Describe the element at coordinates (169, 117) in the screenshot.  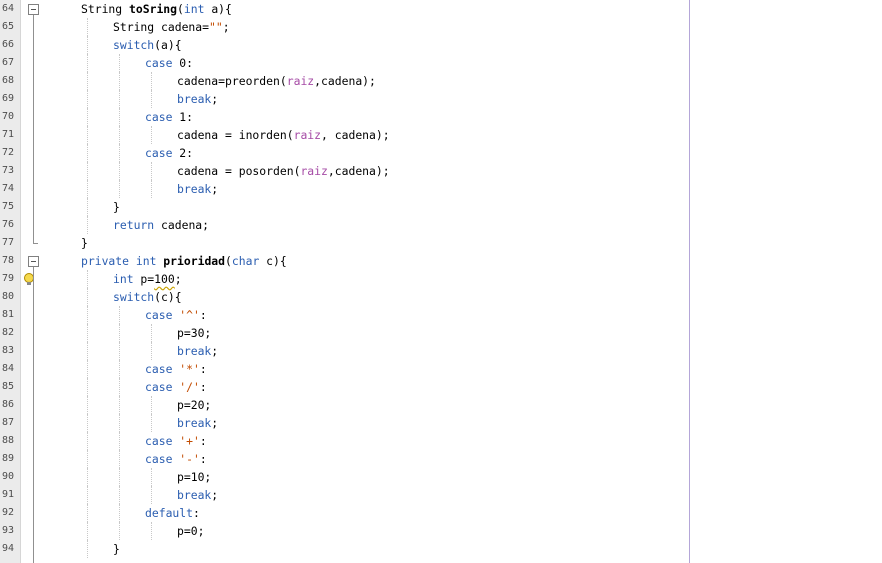
I see `code-line: case 1:` at that location.